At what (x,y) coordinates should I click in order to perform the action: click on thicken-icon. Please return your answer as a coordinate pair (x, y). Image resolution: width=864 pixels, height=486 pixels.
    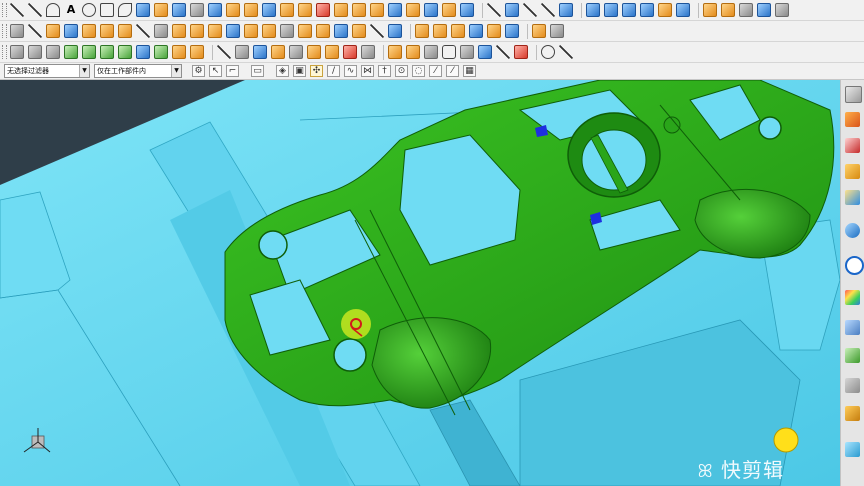
    Looking at the image, I should click on (683, 10).